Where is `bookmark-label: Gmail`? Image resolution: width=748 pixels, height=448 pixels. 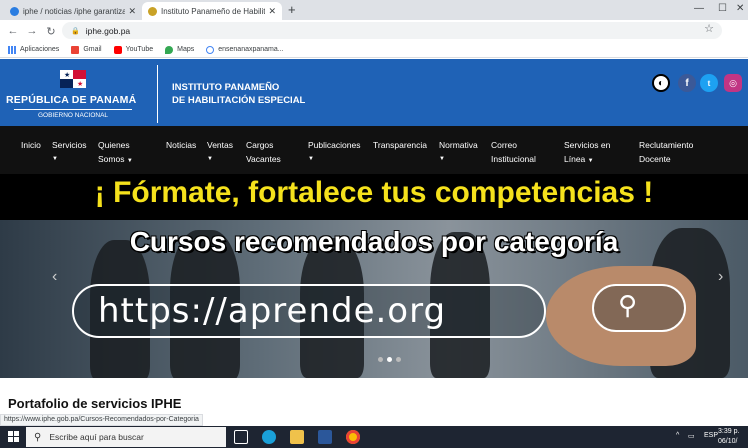 bookmark-label: Gmail is located at coordinates (92, 49).